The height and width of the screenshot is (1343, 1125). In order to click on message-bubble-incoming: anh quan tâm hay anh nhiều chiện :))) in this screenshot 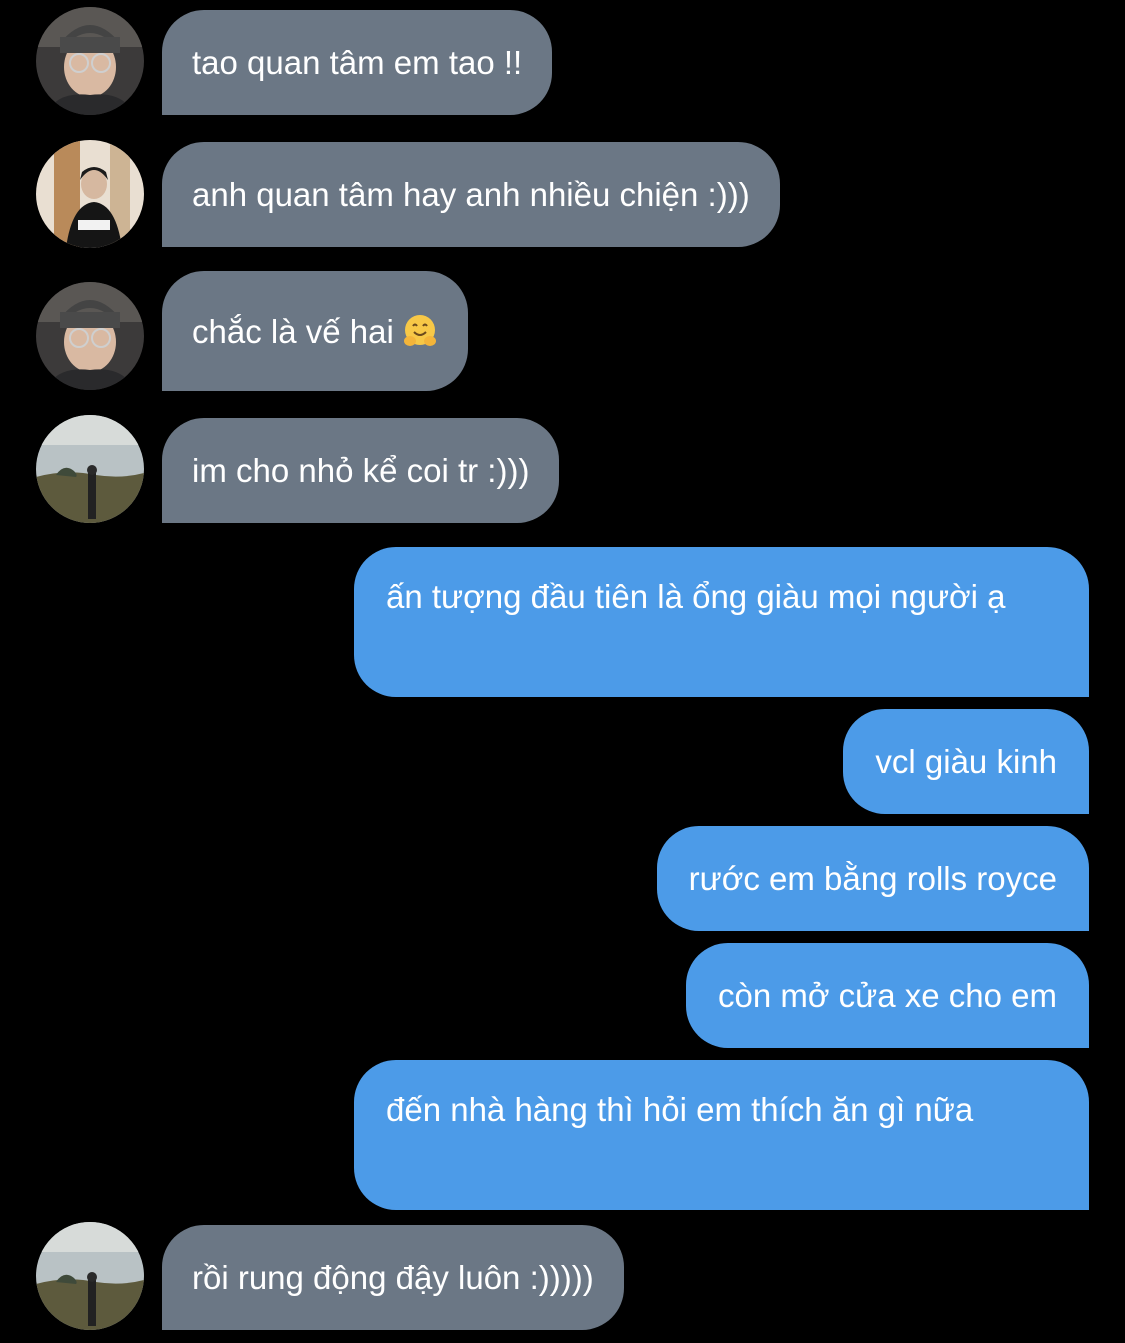, I will do `click(471, 194)`.